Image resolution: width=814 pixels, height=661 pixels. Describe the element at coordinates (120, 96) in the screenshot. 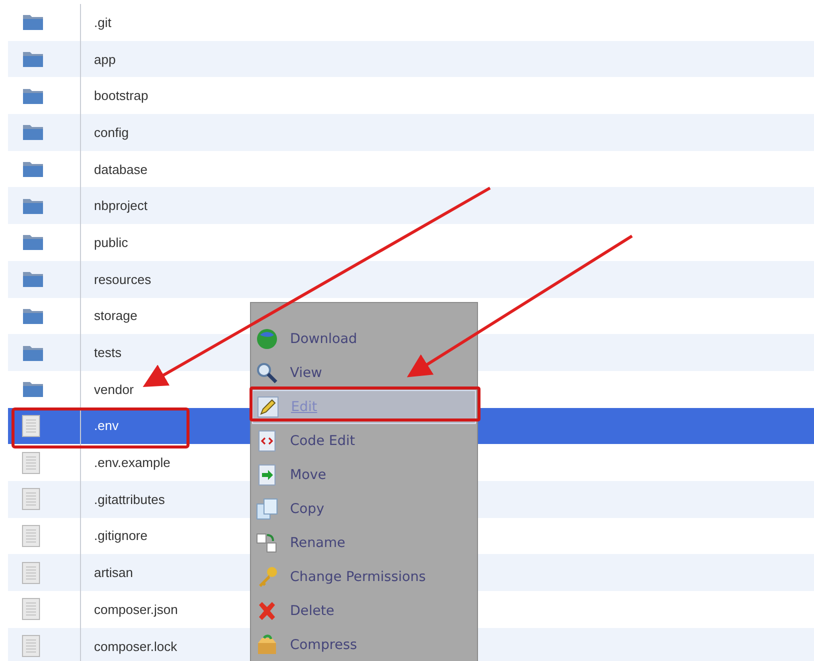

I see `file-name: bootstrap` at that location.